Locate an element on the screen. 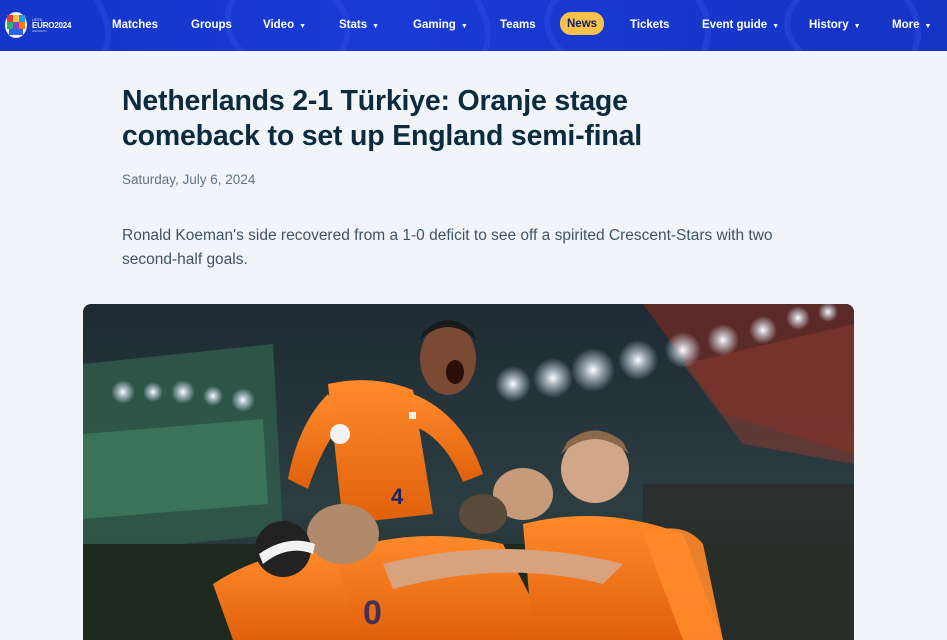  svg-text: 0 is located at coordinates (372, 613).